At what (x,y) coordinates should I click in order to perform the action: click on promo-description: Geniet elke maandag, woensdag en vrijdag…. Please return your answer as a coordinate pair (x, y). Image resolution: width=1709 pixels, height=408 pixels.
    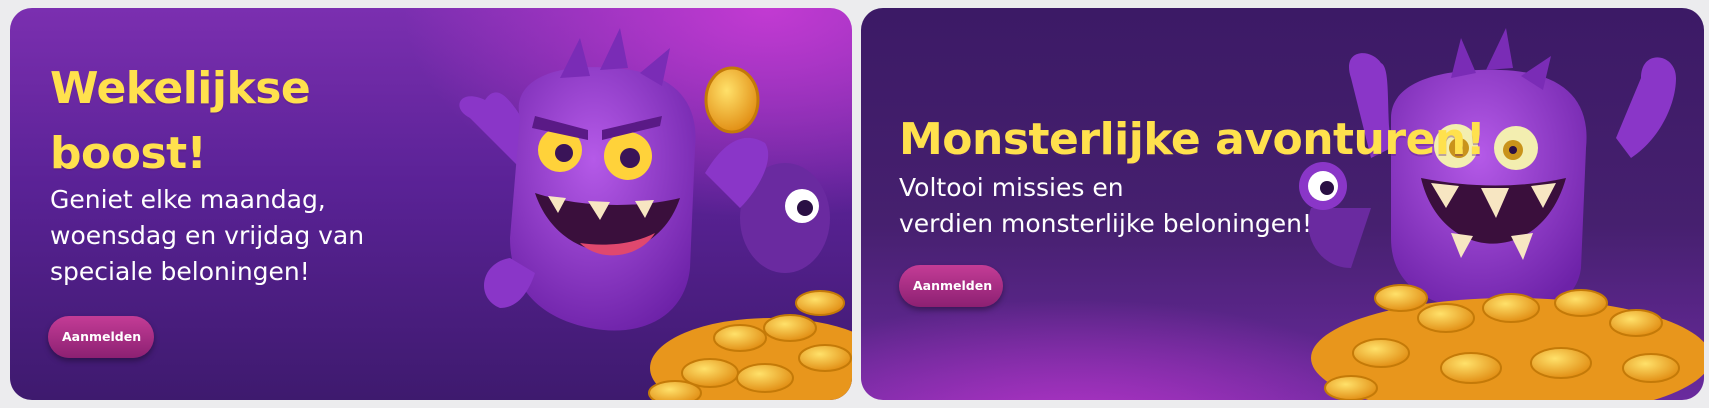
    Looking at the image, I should click on (207, 235).